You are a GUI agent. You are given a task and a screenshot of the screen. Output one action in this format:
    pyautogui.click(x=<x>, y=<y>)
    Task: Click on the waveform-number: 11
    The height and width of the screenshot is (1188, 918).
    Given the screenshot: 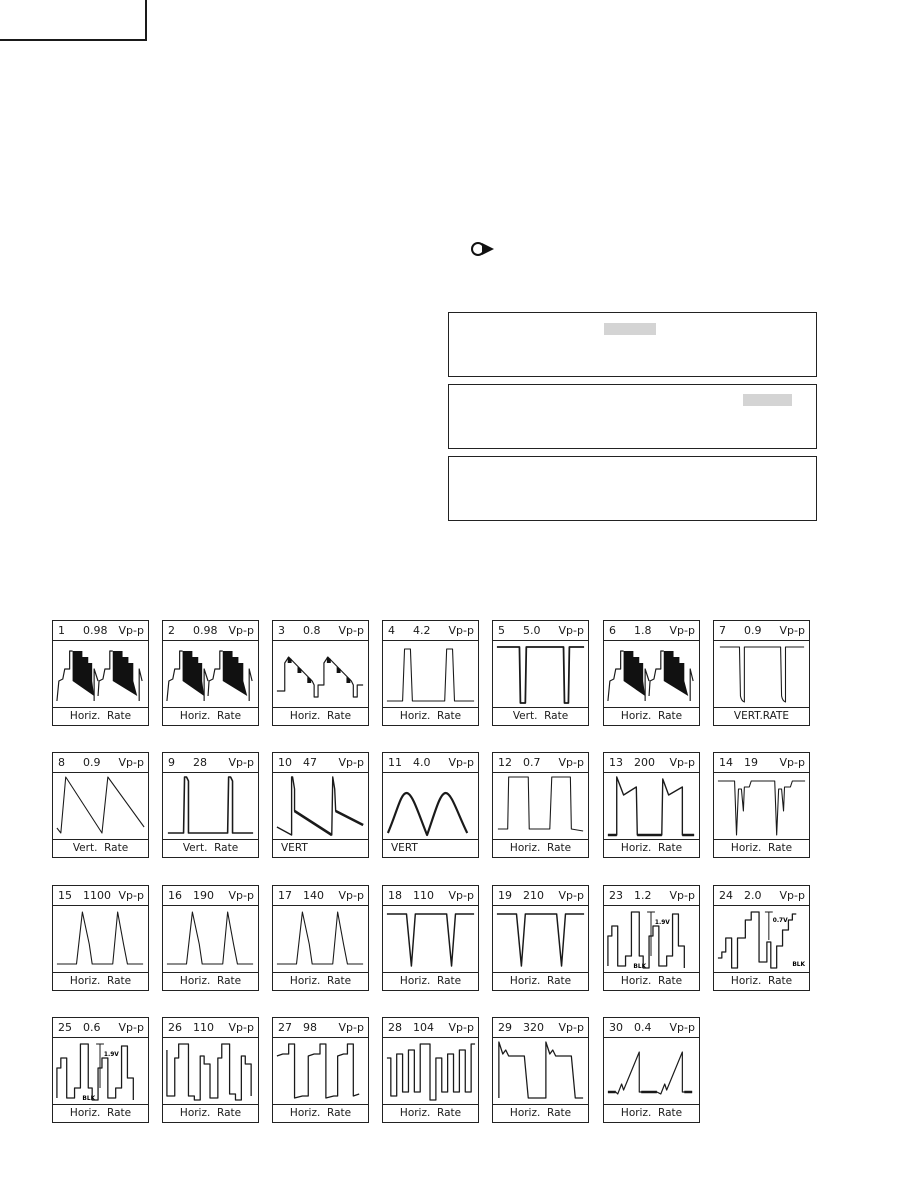 What is the action you would take?
    pyautogui.click(x=395, y=762)
    